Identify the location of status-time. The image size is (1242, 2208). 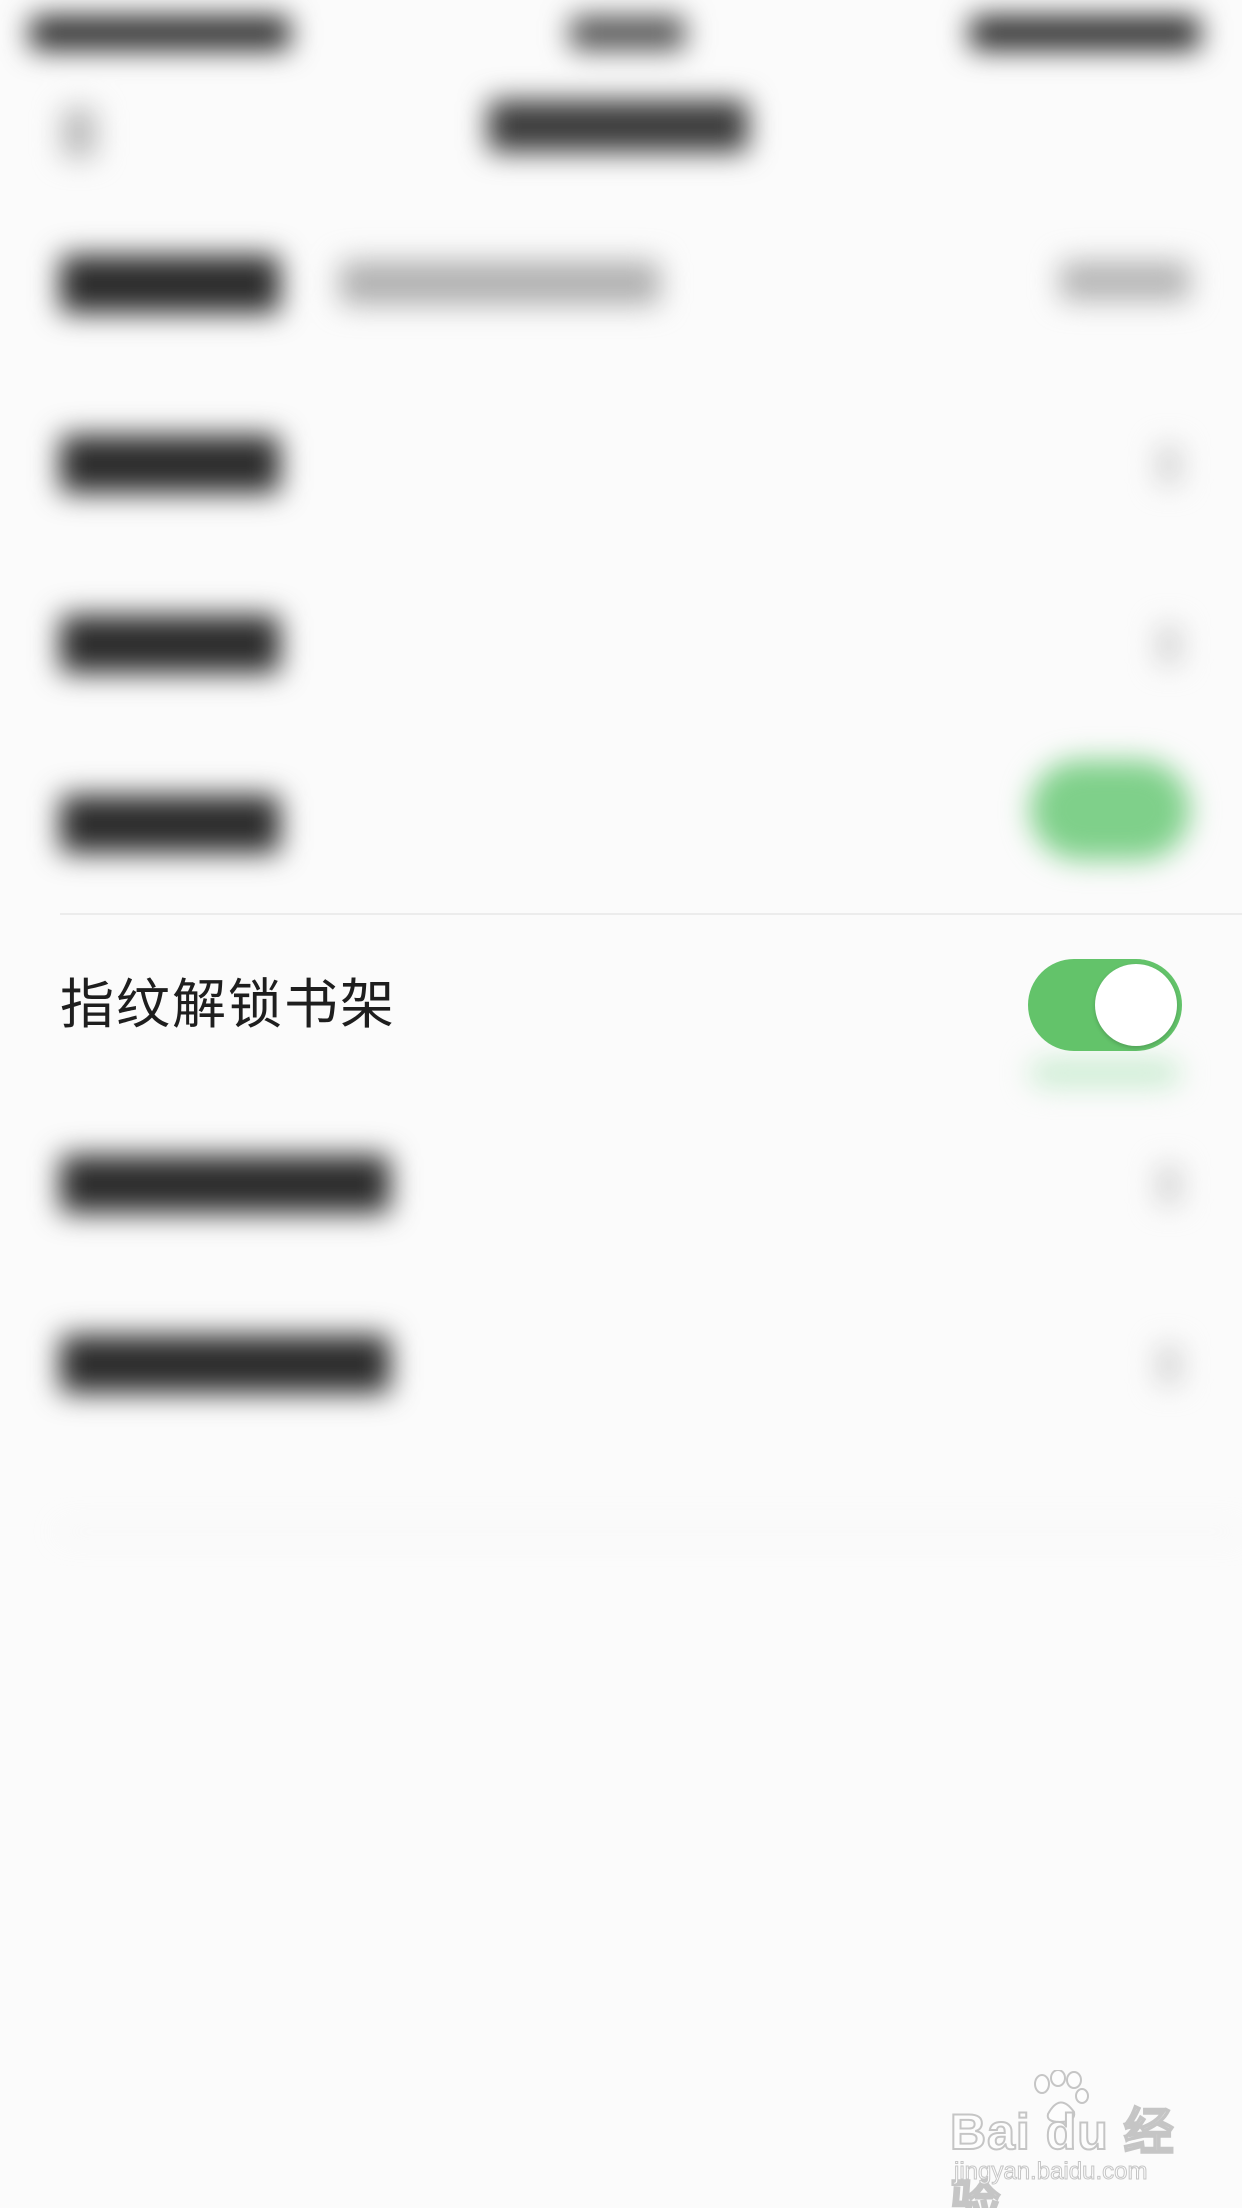
(627, 33).